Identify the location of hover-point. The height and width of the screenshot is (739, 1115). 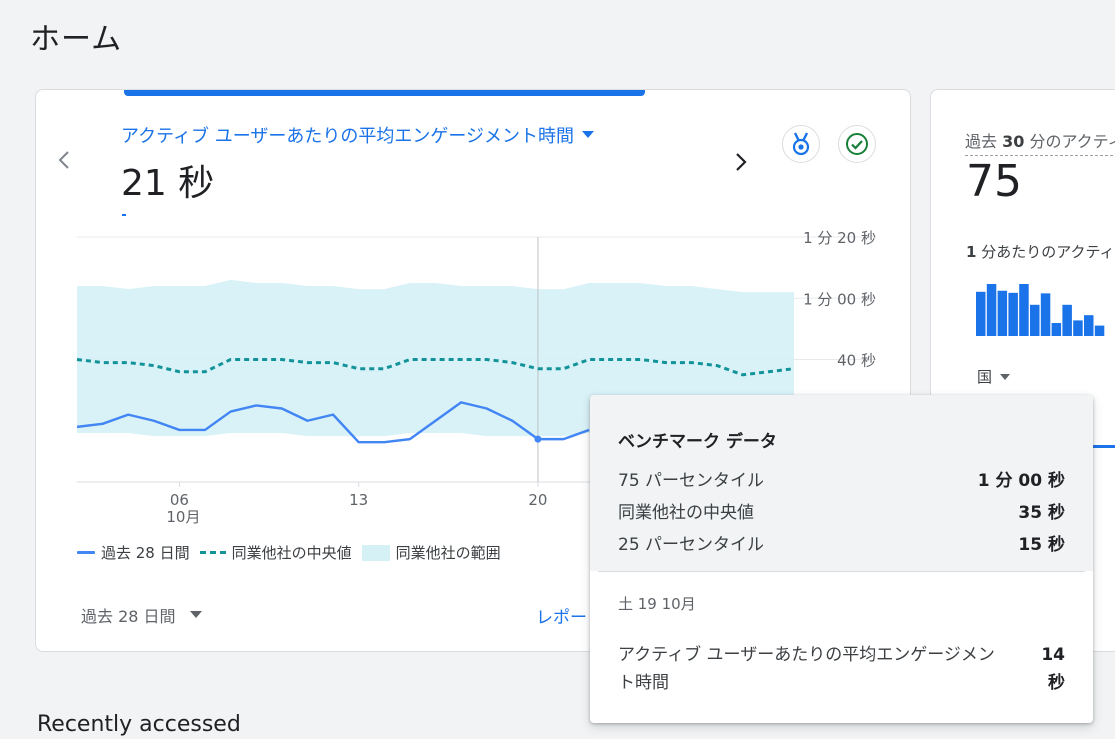
(538, 439).